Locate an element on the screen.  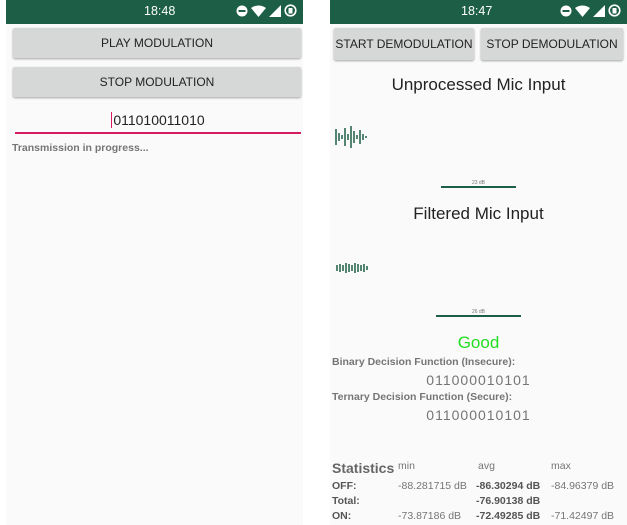
stats-on-avg: -72.49285 dB is located at coordinates (508, 516).